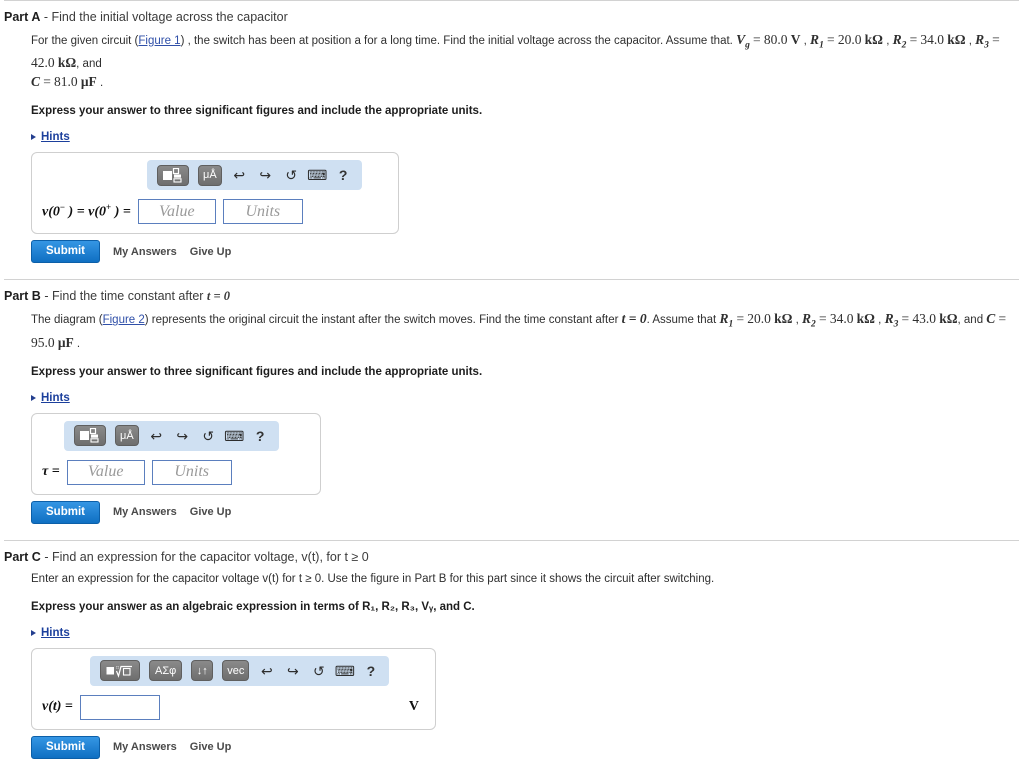 This screenshot has width=1024, height=761. Describe the element at coordinates (634, 319) in the screenshot. I see `part-b-prompt-math: t = 0` at that location.